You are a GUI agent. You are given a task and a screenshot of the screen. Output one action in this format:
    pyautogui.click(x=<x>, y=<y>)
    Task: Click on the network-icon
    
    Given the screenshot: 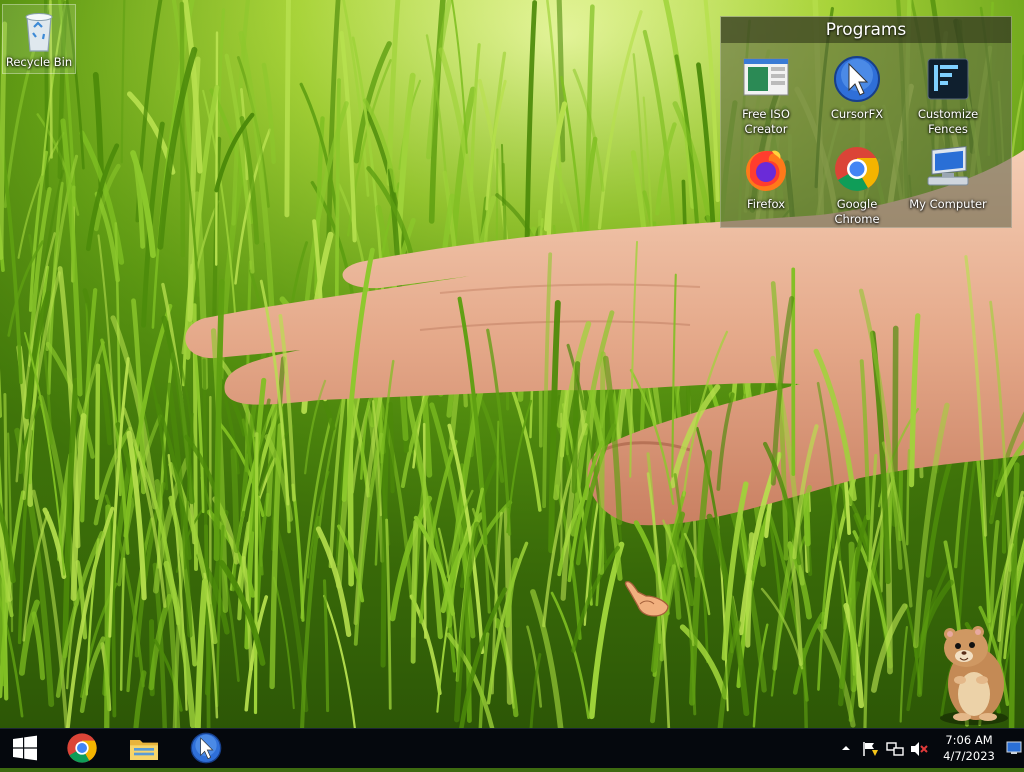 What is the action you would take?
    pyautogui.click(x=895, y=749)
    